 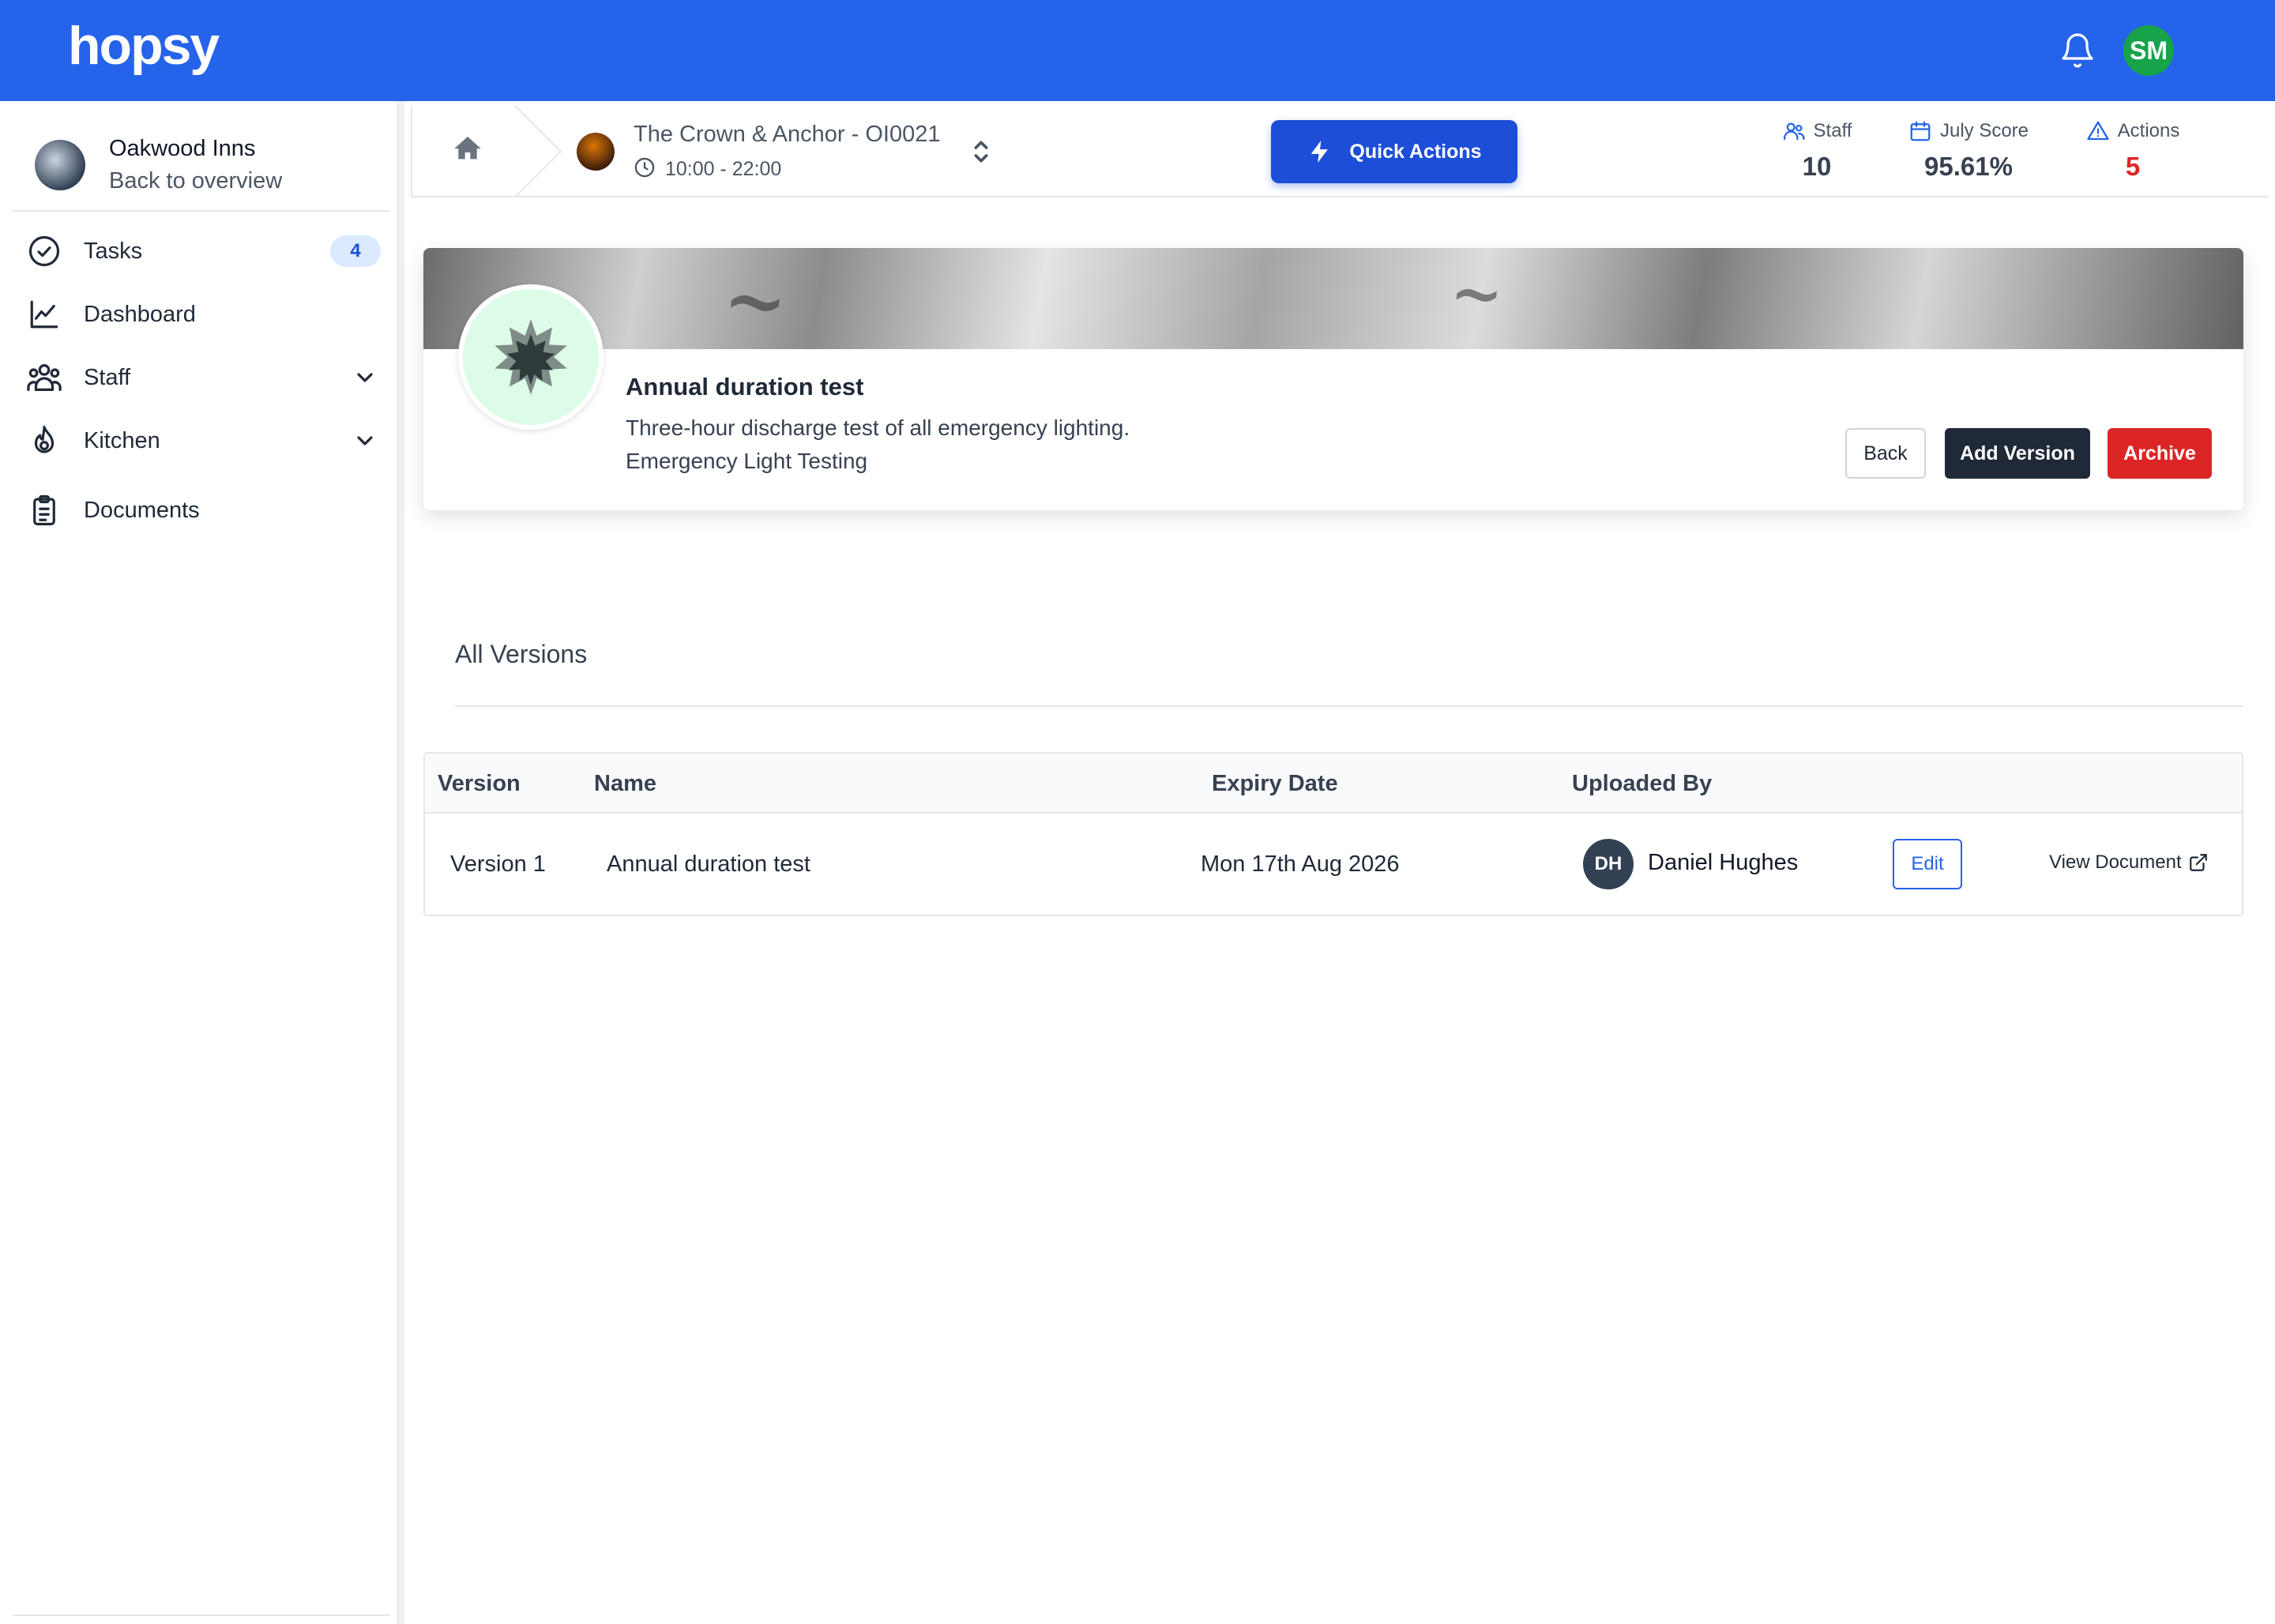 What do you see at coordinates (1984, 130) in the screenshot?
I see `stat-label: July Score` at bounding box center [1984, 130].